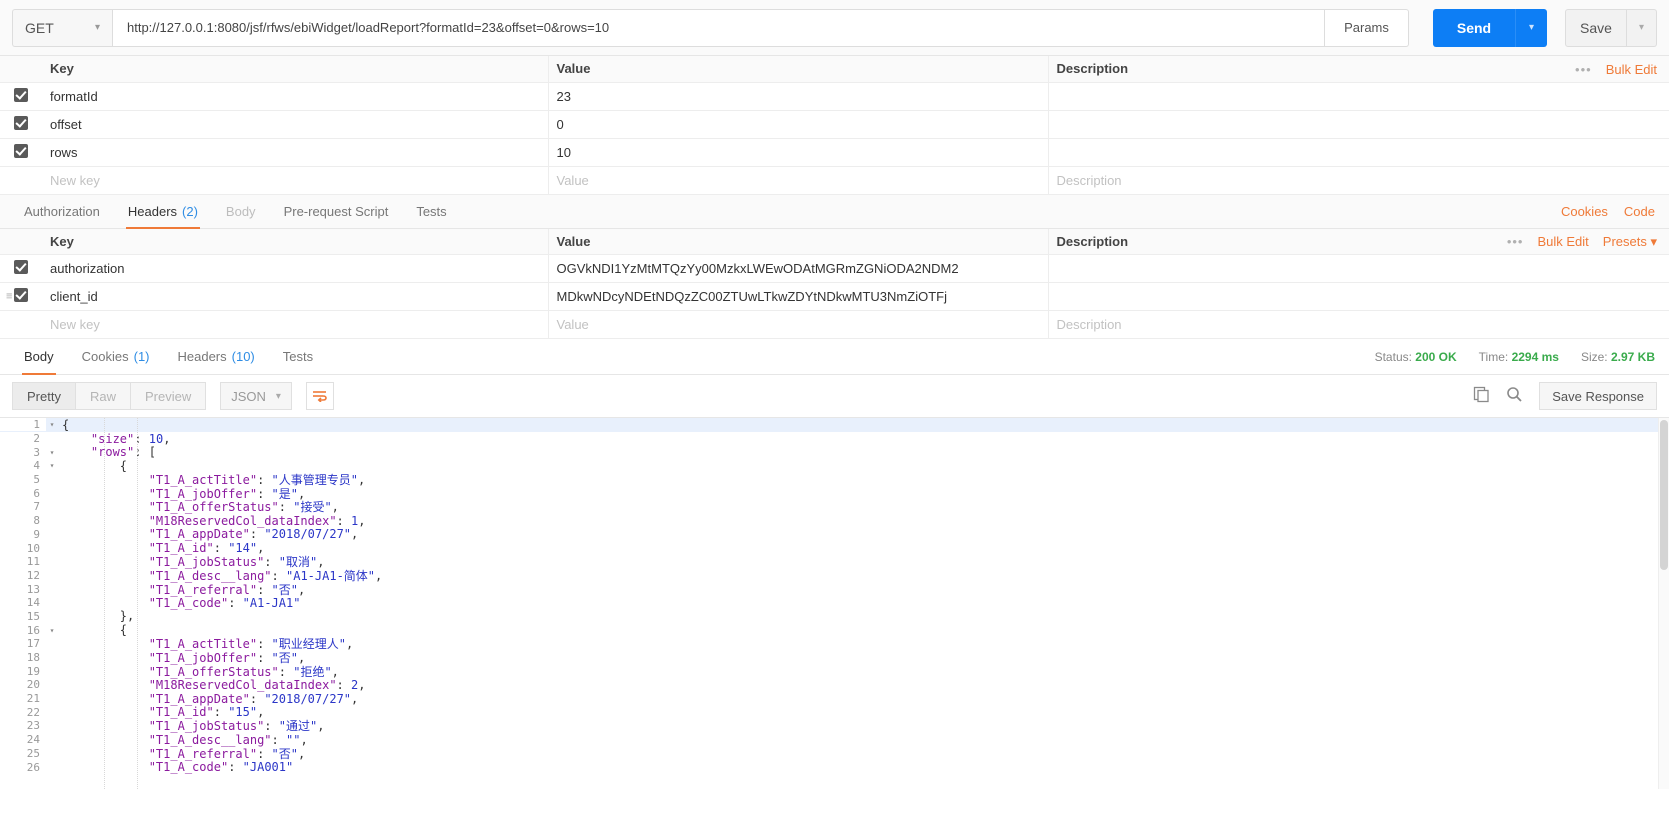 Image resolution: width=1669 pixels, height=822 pixels. Describe the element at coordinates (23, 630) in the screenshot. I see `line-number: 16` at that location.